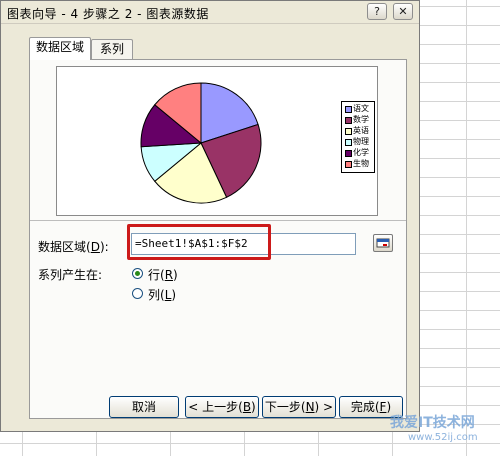 The image size is (500, 456). I want to click on collapse-dialog-button, so click(383, 243).